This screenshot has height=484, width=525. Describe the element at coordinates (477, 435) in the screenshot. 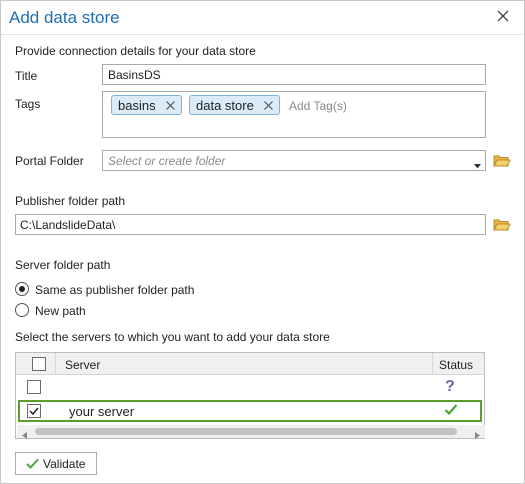

I see `scroll-right-icon` at that location.